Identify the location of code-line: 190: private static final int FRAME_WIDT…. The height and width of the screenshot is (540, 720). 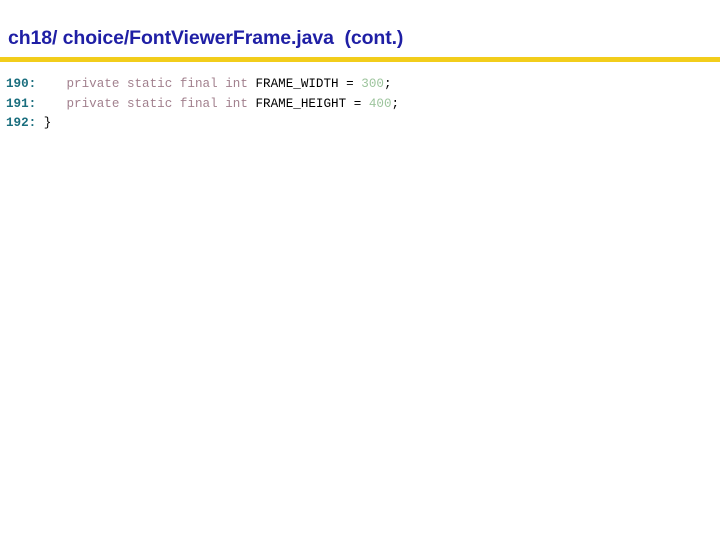
(202, 85).